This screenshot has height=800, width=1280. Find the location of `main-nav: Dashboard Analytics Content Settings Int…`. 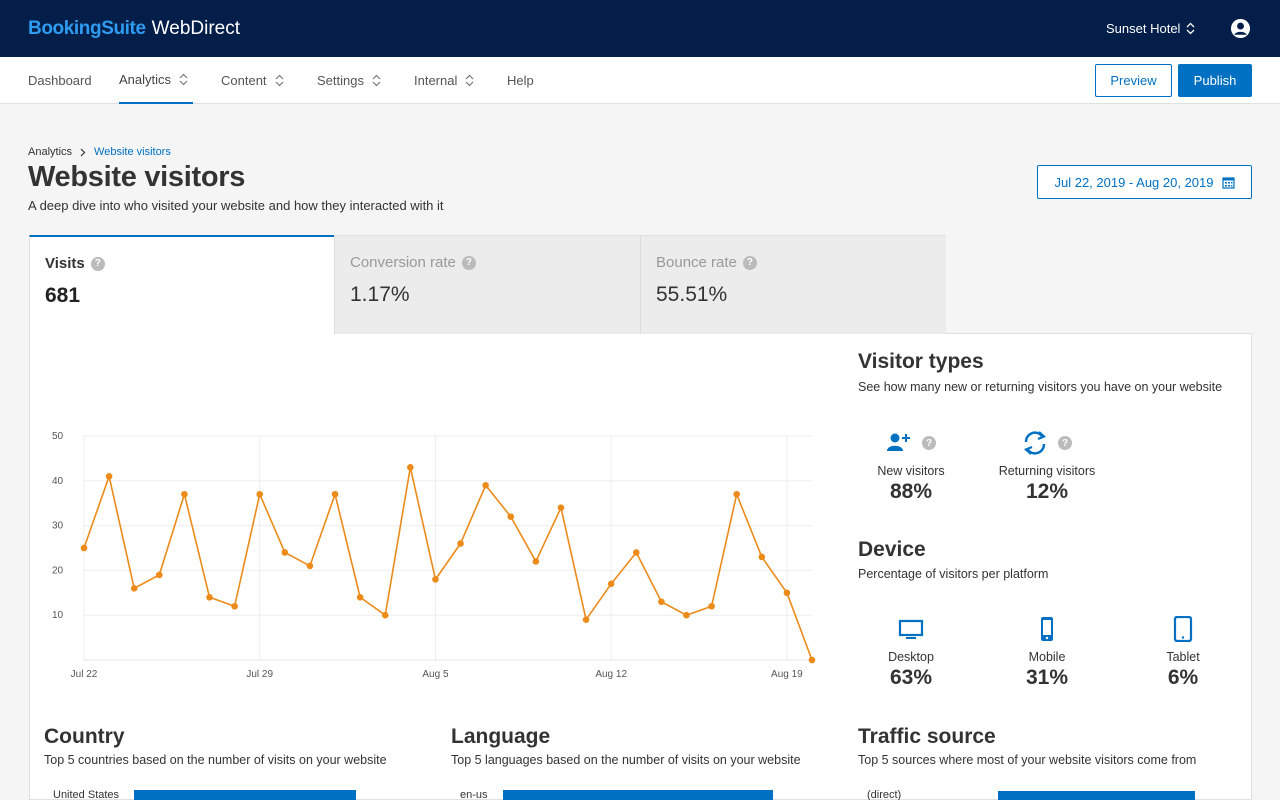

main-nav: Dashboard Analytics Content Settings Int… is located at coordinates (640, 80).